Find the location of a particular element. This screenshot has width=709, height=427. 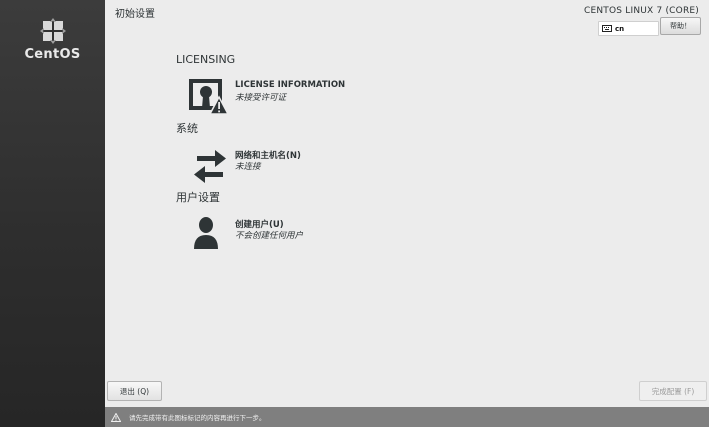

keyboard-layout-indicator: cn is located at coordinates (628, 28).